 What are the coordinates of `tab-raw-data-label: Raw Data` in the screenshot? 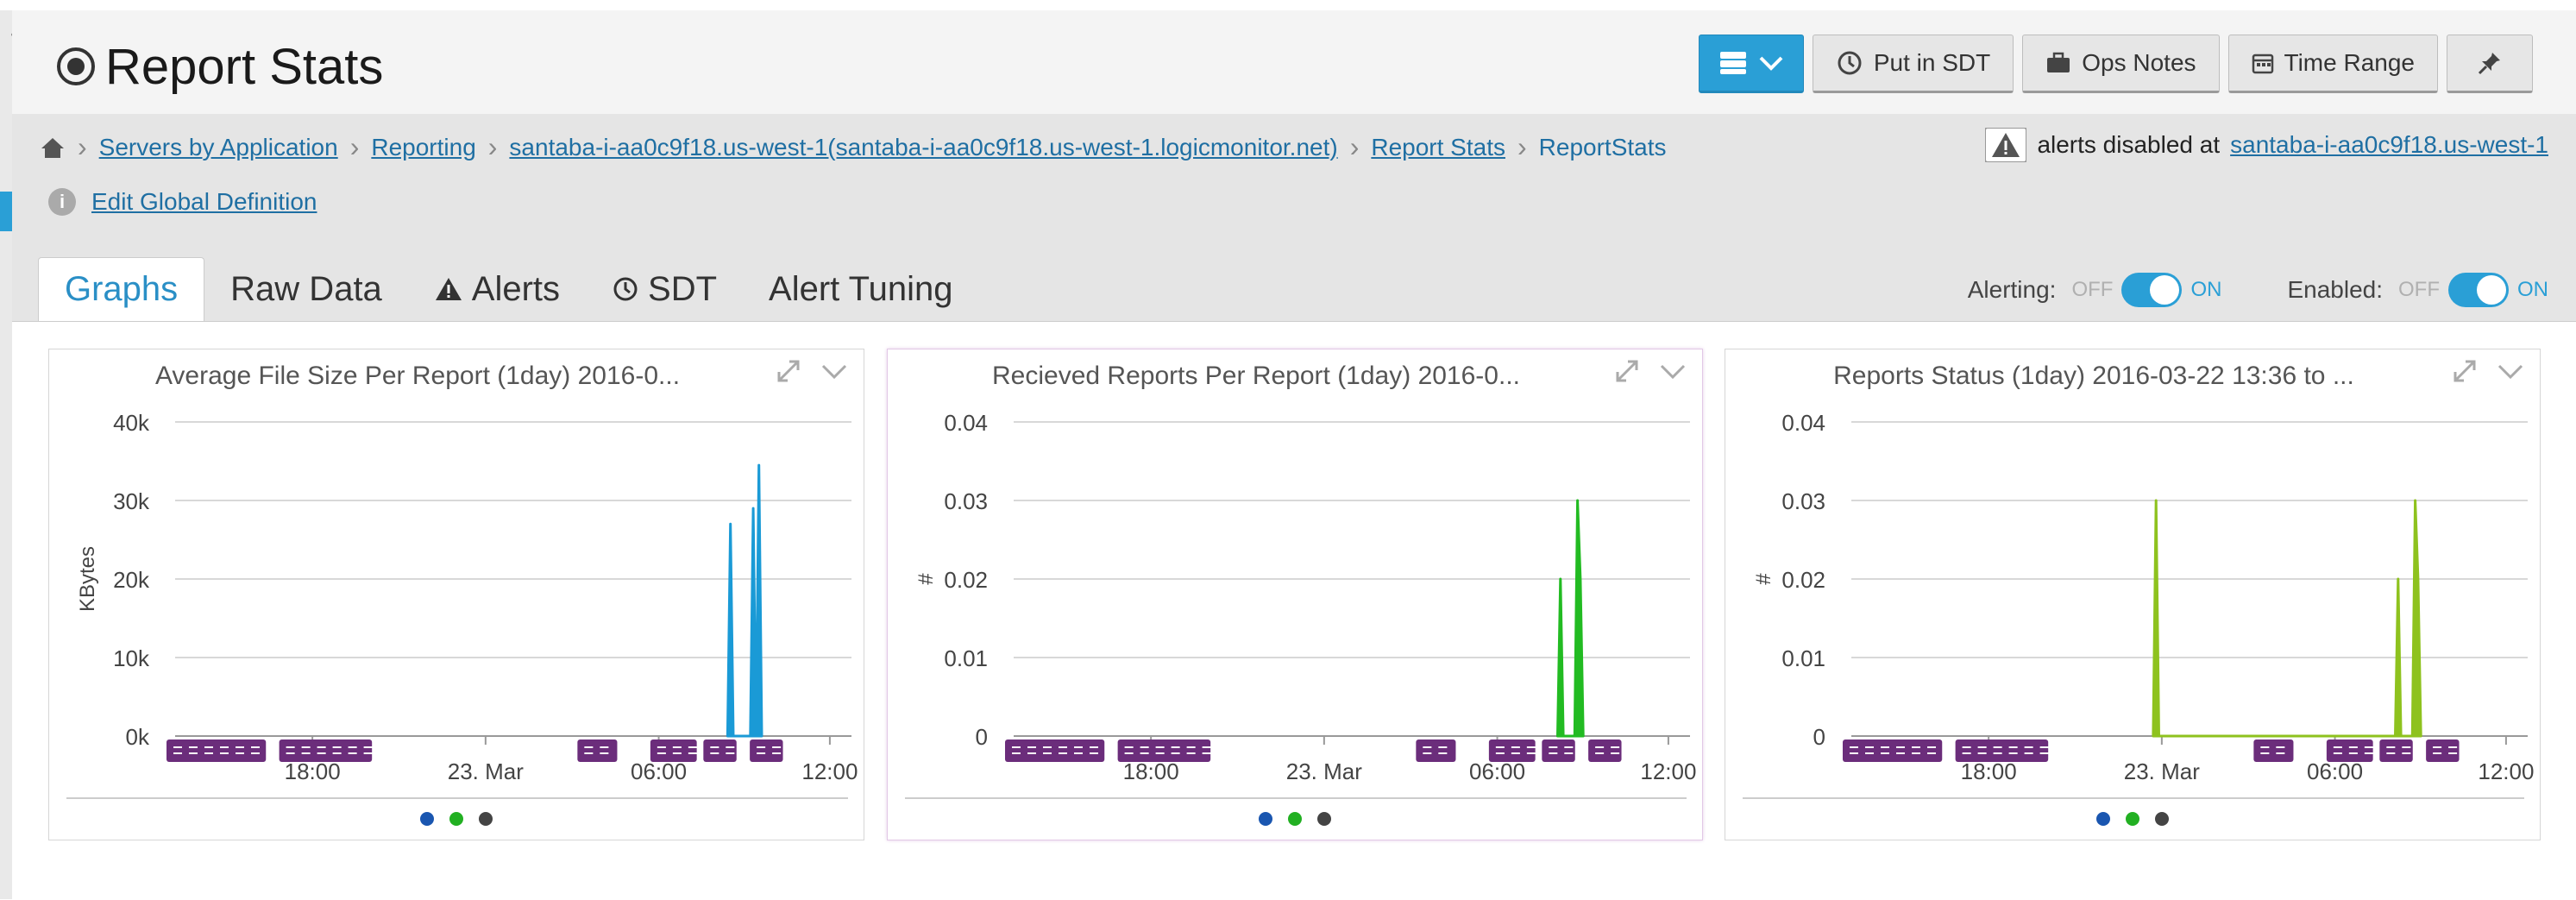 It's located at (306, 288).